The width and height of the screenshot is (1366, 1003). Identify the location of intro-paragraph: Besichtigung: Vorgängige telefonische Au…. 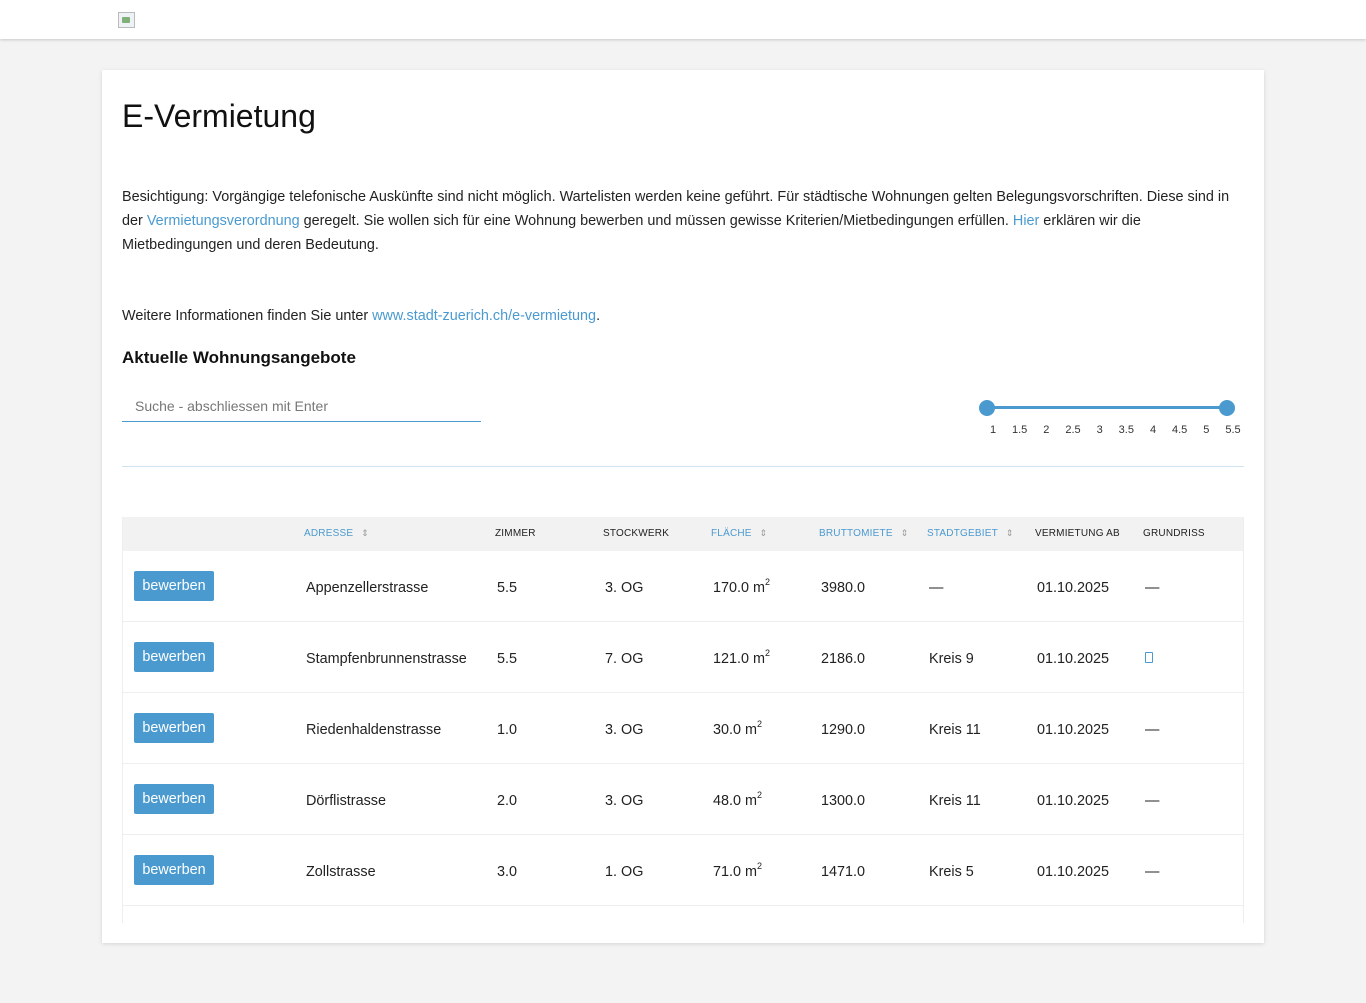
(684, 221).